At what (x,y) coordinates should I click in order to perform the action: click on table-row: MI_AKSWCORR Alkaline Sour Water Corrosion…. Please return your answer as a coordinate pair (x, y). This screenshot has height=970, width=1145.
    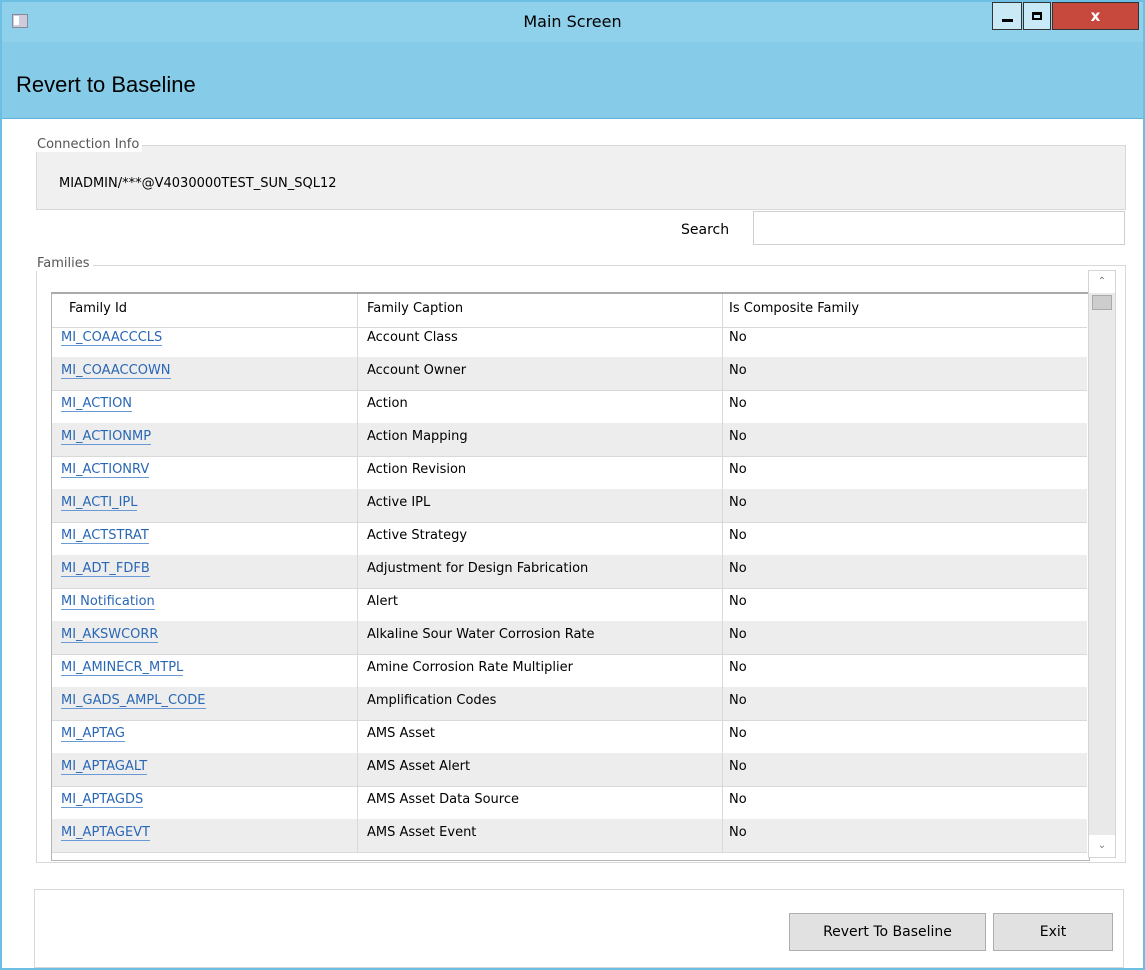
    Looking at the image, I should click on (569, 638).